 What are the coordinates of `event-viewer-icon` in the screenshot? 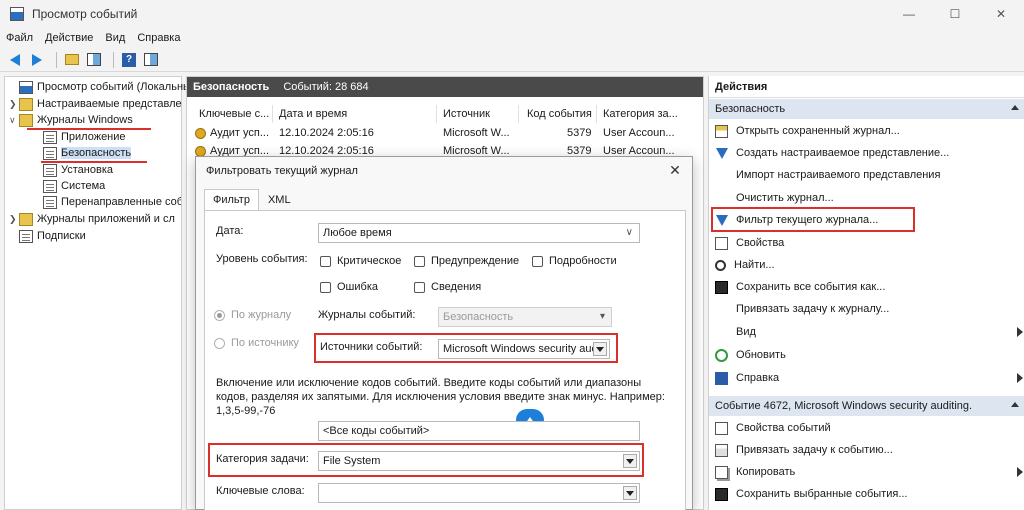 It's located at (26, 87).